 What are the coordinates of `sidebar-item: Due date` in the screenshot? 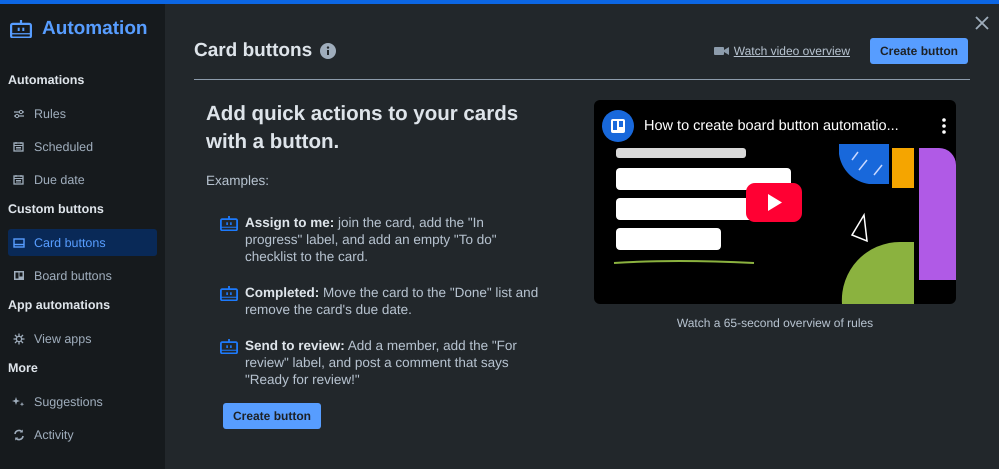 It's located at (82, 179).